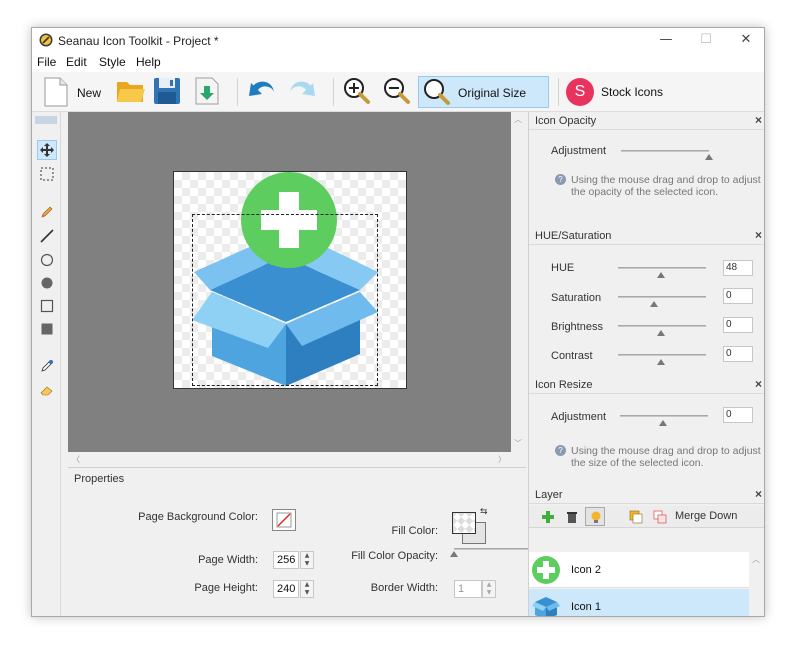 This screenshot has height=661, width=800. Describe the element at coordinates (548, 517) in the screenshot. I see `add-layer-icon` at that location.